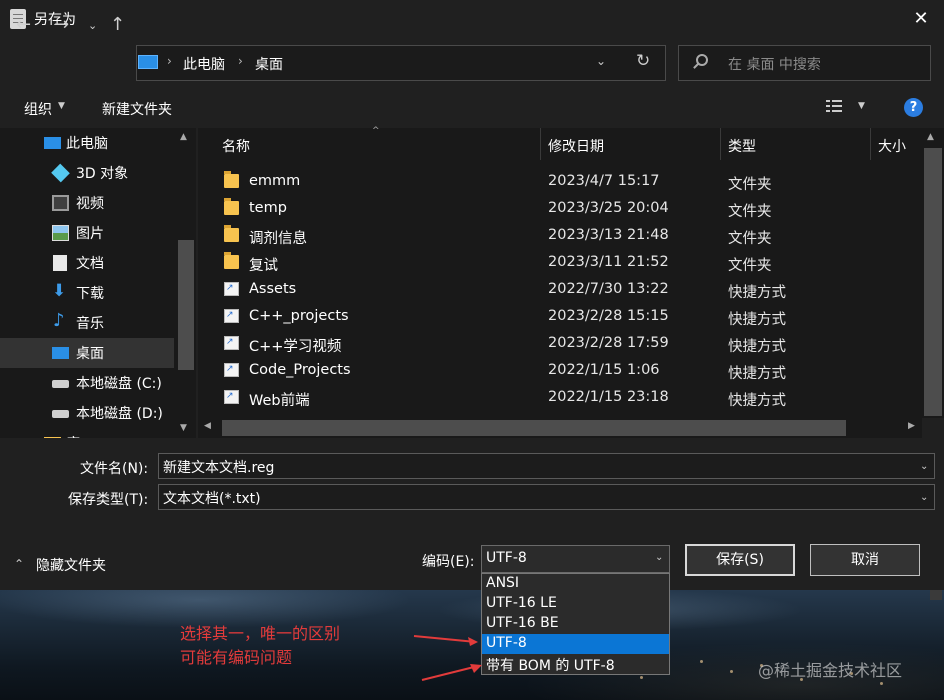 The width and height of the screenshot is (944, 700). I want to click on table-row: emmm 2023/4/7 15:17 文件夹, so click(560, 182).